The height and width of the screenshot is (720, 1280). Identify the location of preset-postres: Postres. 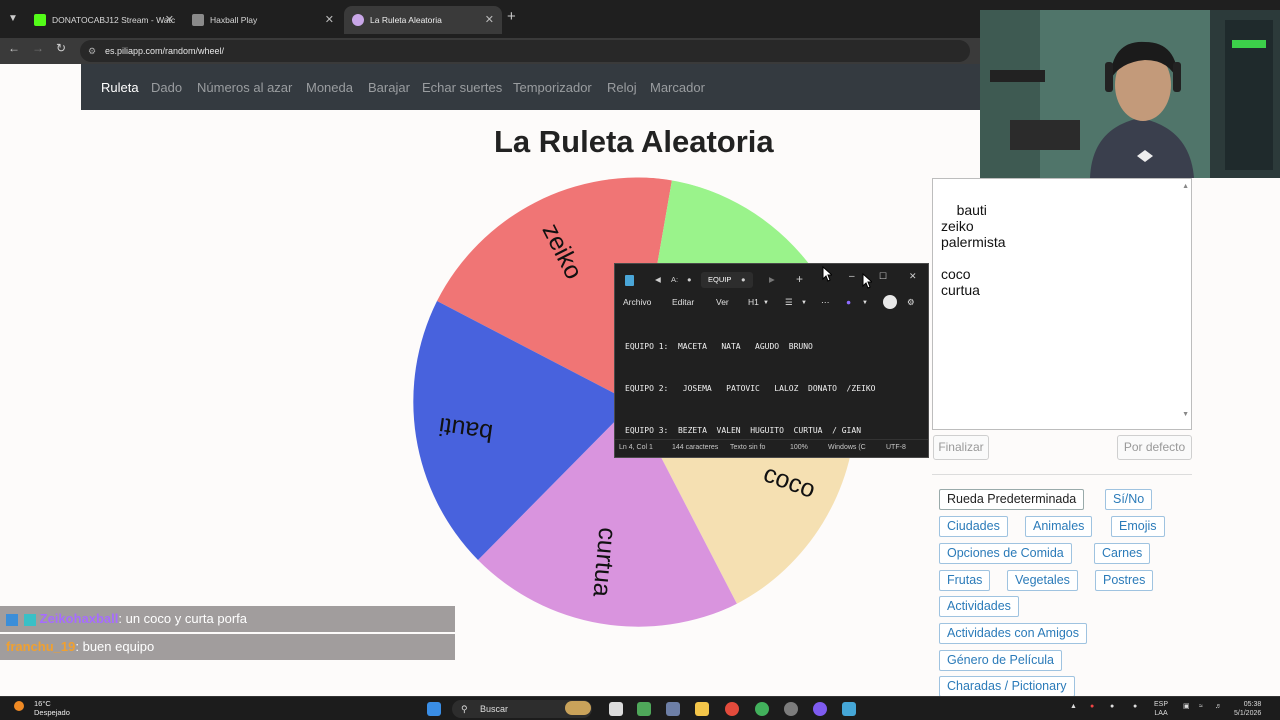
(1124, 580).